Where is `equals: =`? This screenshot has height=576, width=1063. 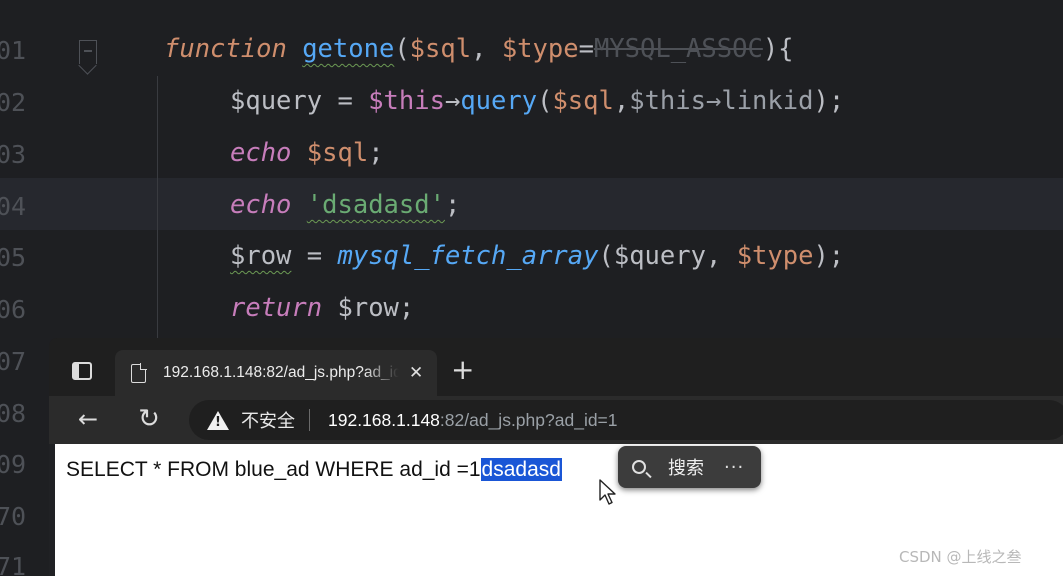 equals: = is located at coordinates (586, 49).